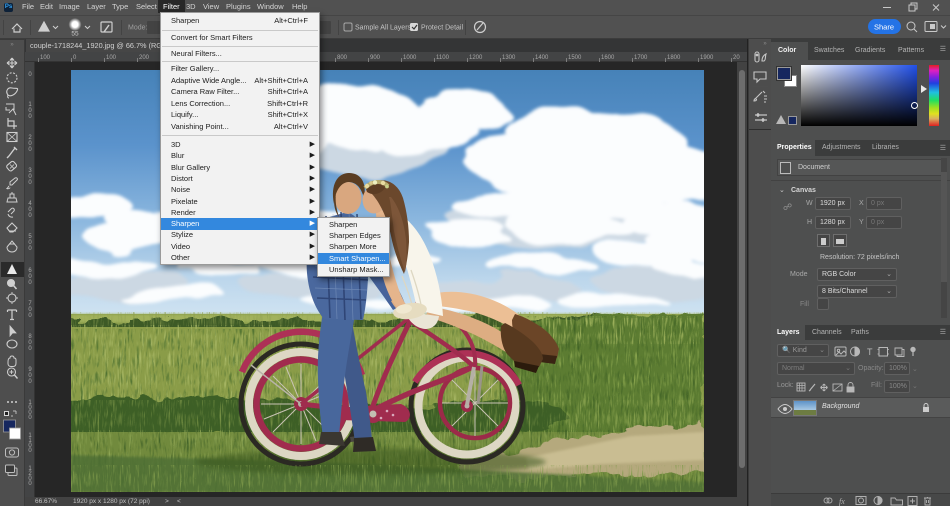 Image resolution: width=950 pixels, height=506 pixels. Describe the element at coordinates (674, 58) in the screenshot. I see `svg-text: 1800` at that location.